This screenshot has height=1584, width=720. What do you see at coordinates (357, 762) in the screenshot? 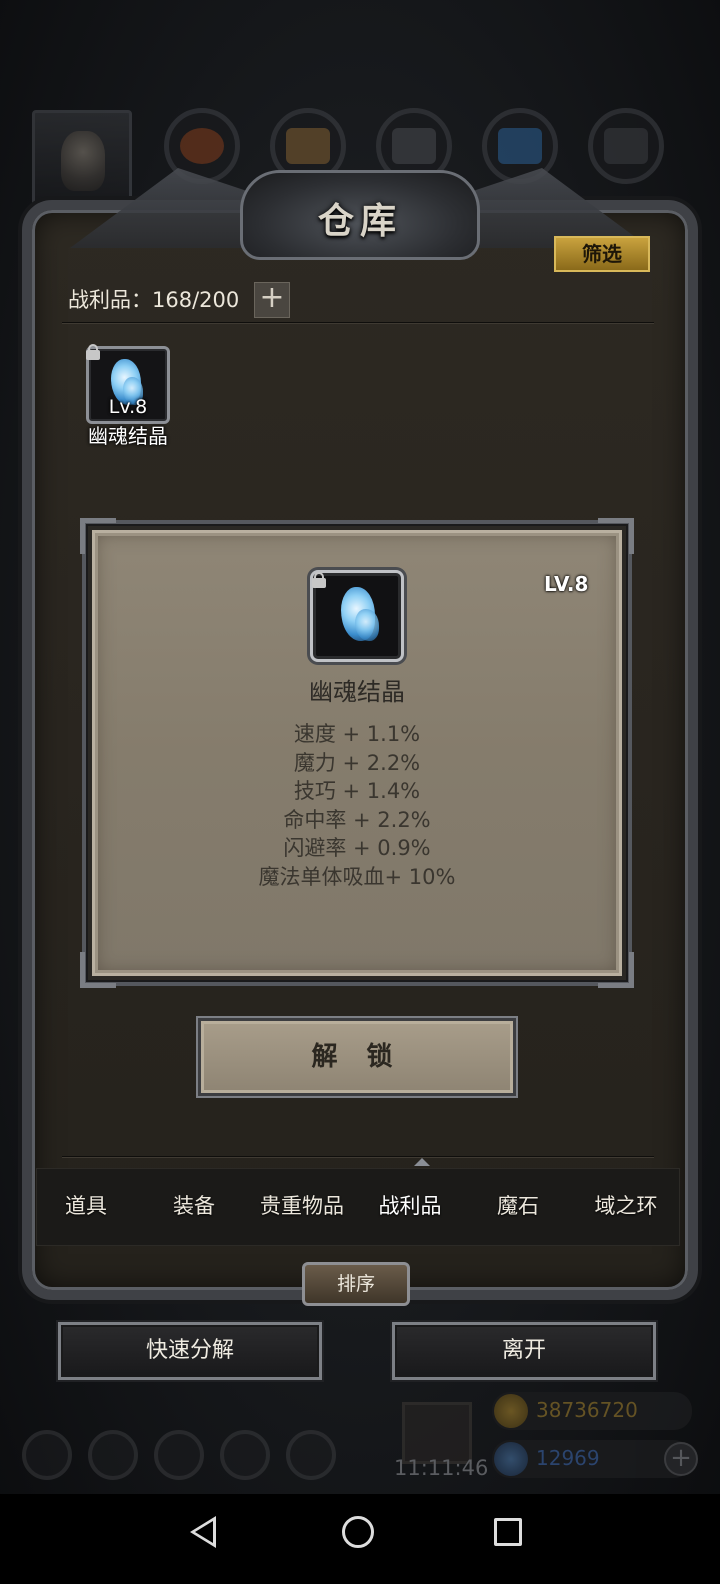
I see `stat-line: 魔力 + 2.2%` at bounding box center [357, 762].